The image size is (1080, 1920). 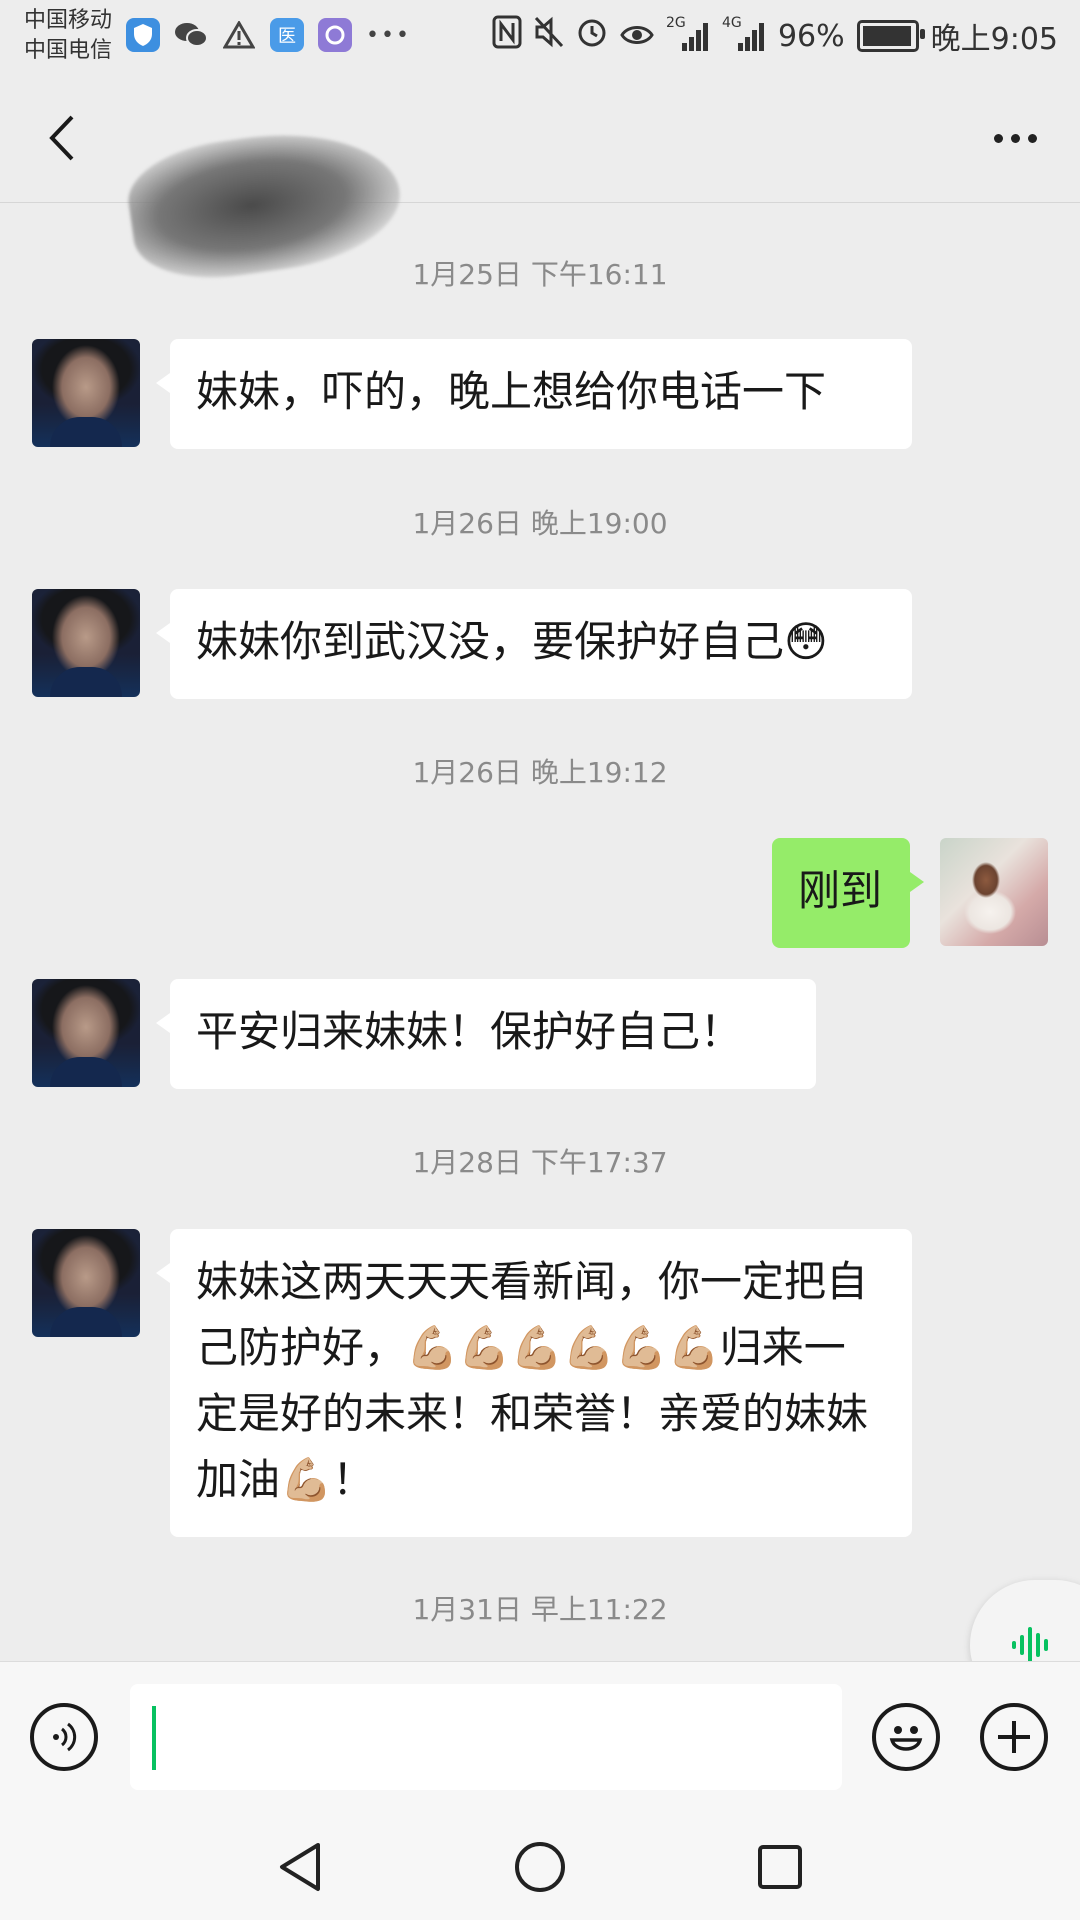 I want to click on timestamp: 1月25日 下午16:11, so click(x=540, y=274).